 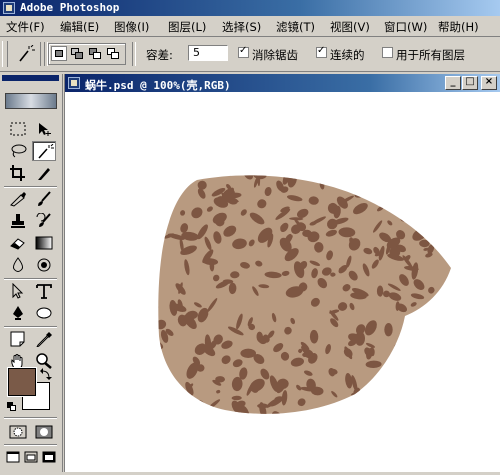 I want to click on menu-help: 帮助(H), so click(x=458, y=27).